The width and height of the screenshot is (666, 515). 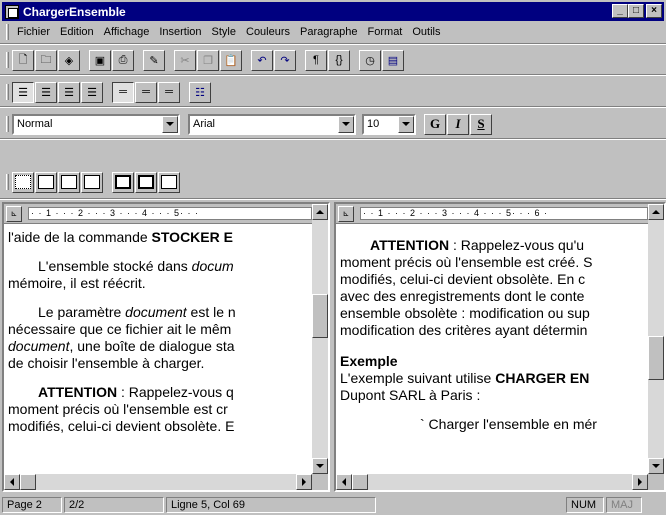 I want to click on menu-fichier: Fichier, so click(x=33, y=32).